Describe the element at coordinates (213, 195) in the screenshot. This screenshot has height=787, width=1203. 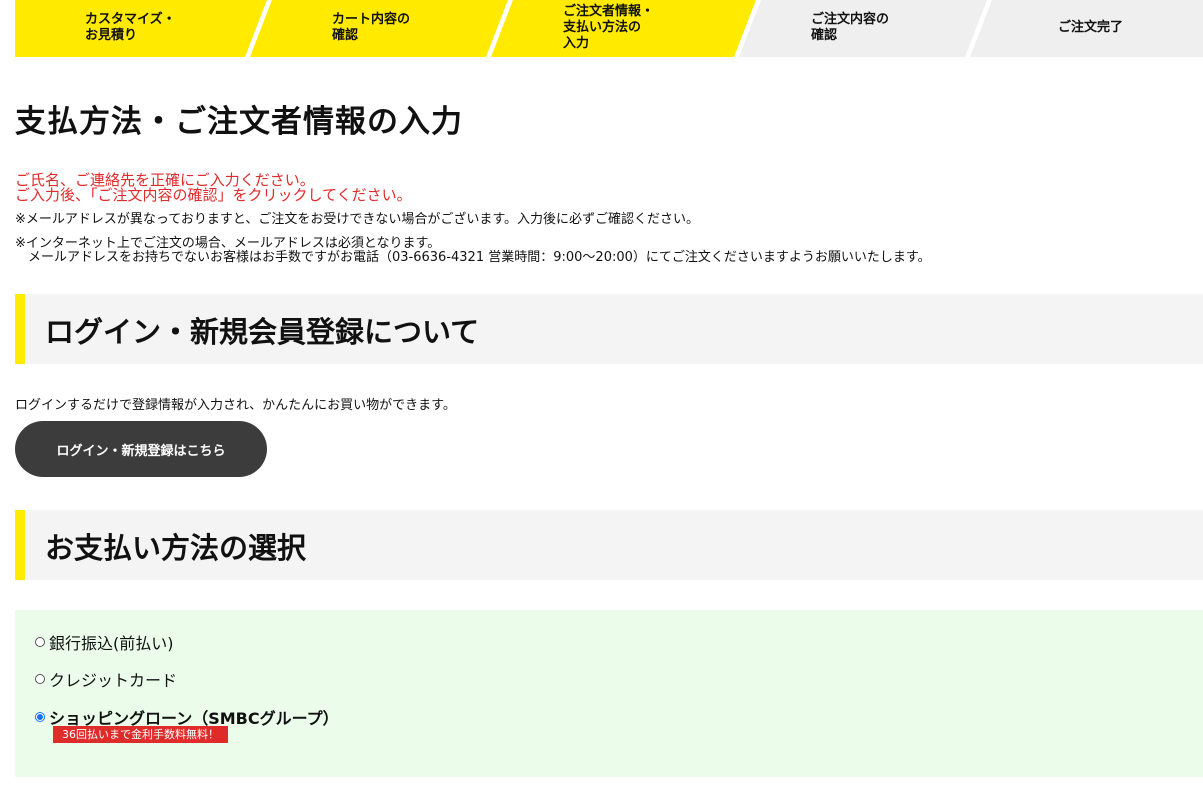
I see `notice-click-confirm: ご入力後、「ご注文内容の確認」をクリックしてください。` at that location.